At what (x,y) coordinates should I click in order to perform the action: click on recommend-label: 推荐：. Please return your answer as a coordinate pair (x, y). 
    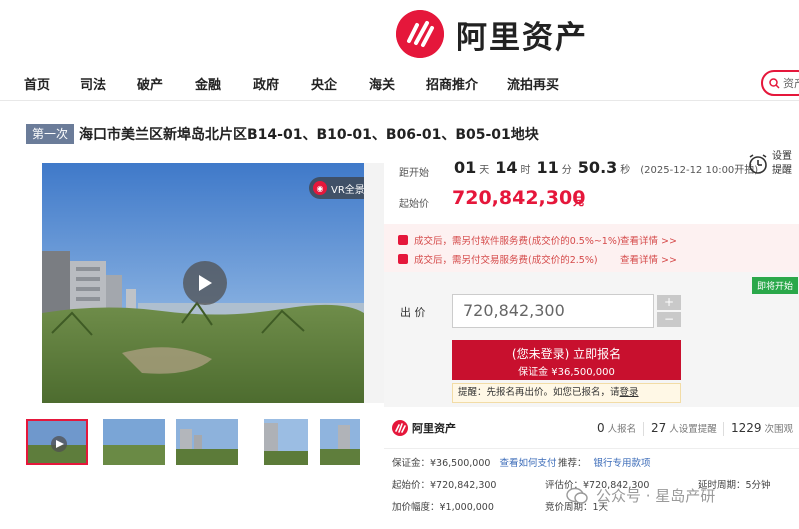
    Looking at the image, I should click on (572, 463).